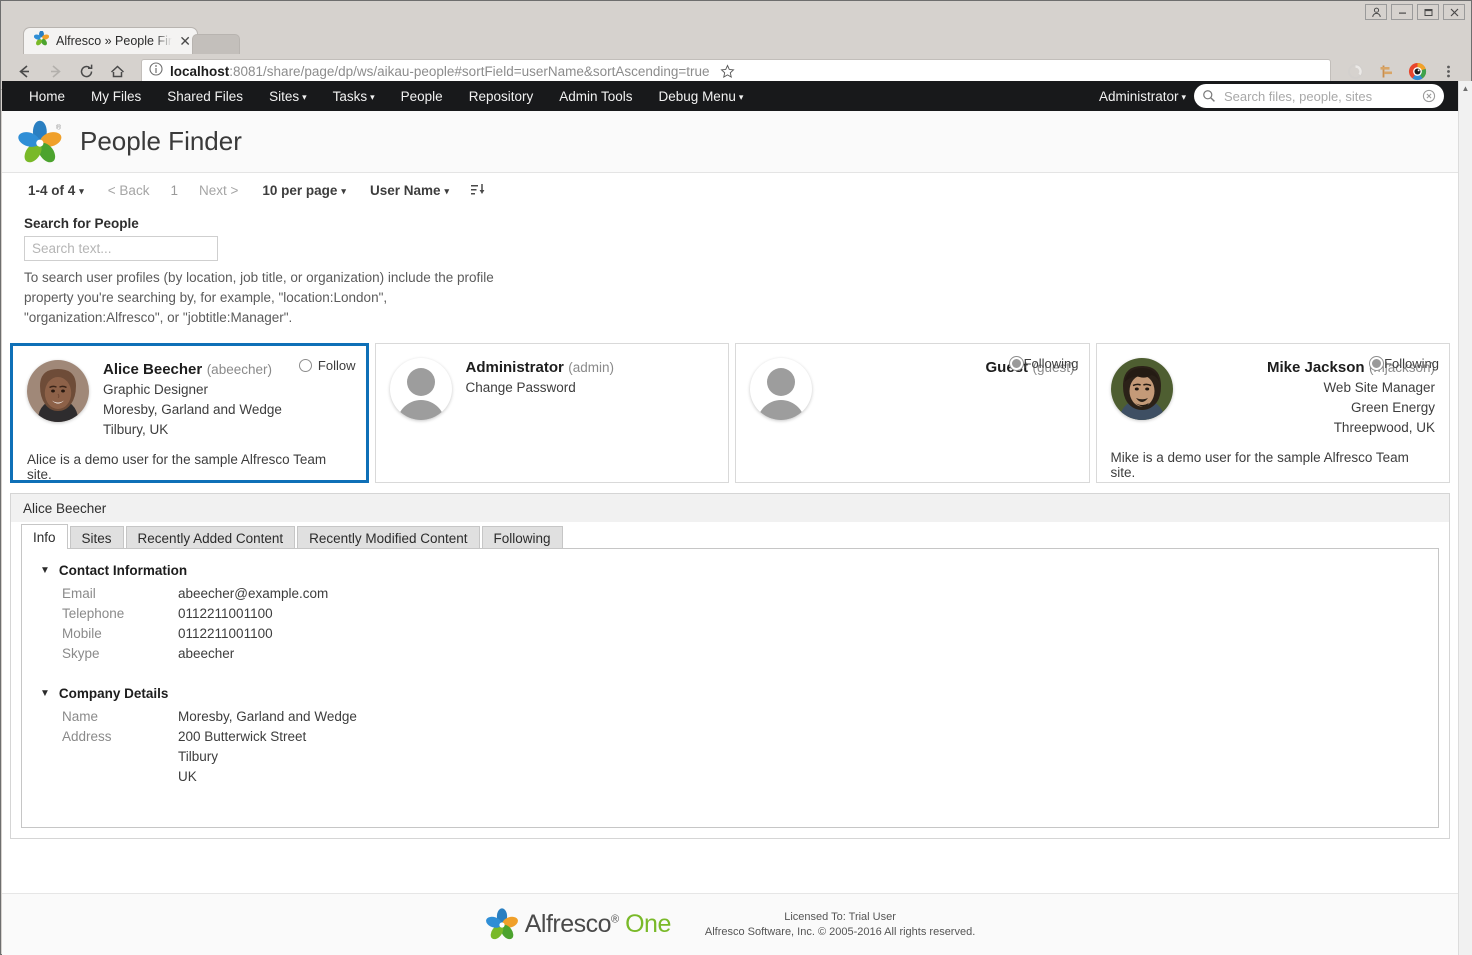  What do you see at coordinates (739, 693) in the screenshot?
I see `section-company-details: ▼ Company Details` at bounding box center [739, 693].